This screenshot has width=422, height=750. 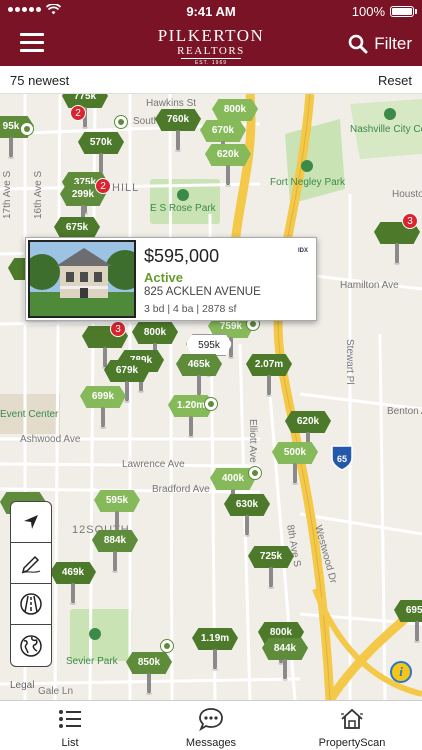 What do you see at coordinates (40, 80) in the screenshot?
I see `results-count: 75 newest` at bounding box center [40, 80].